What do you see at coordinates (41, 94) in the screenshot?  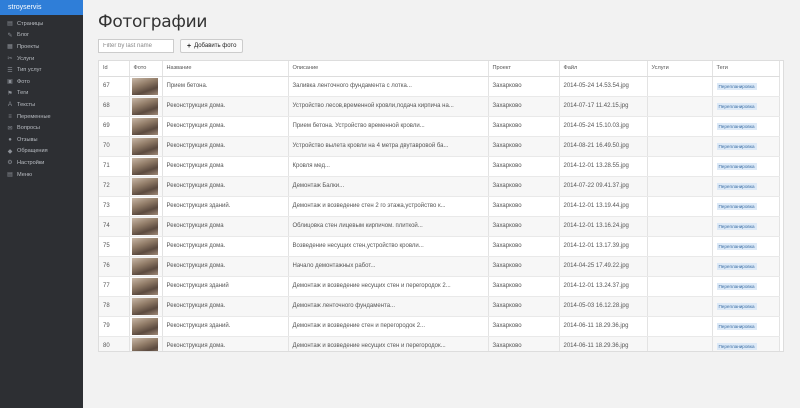 I see `sidebar-item-tags: ⚑ Теги` at bounding box center [41, 94].